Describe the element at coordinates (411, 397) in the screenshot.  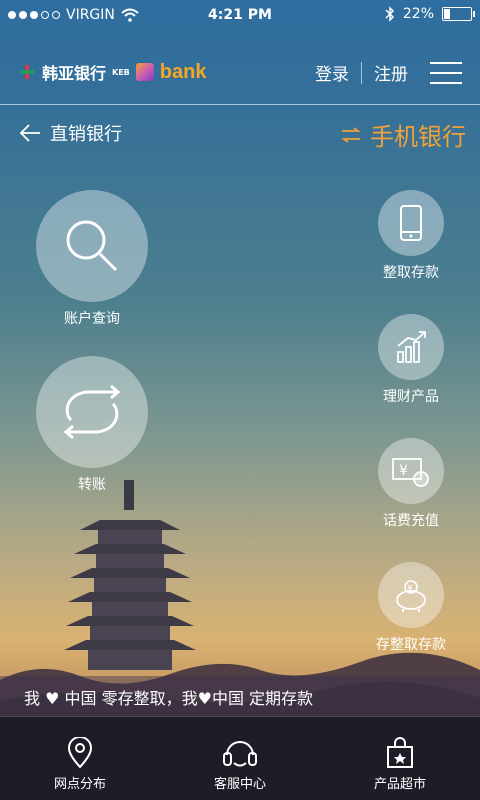
I see `side-action-label: 理财产品` at that location.